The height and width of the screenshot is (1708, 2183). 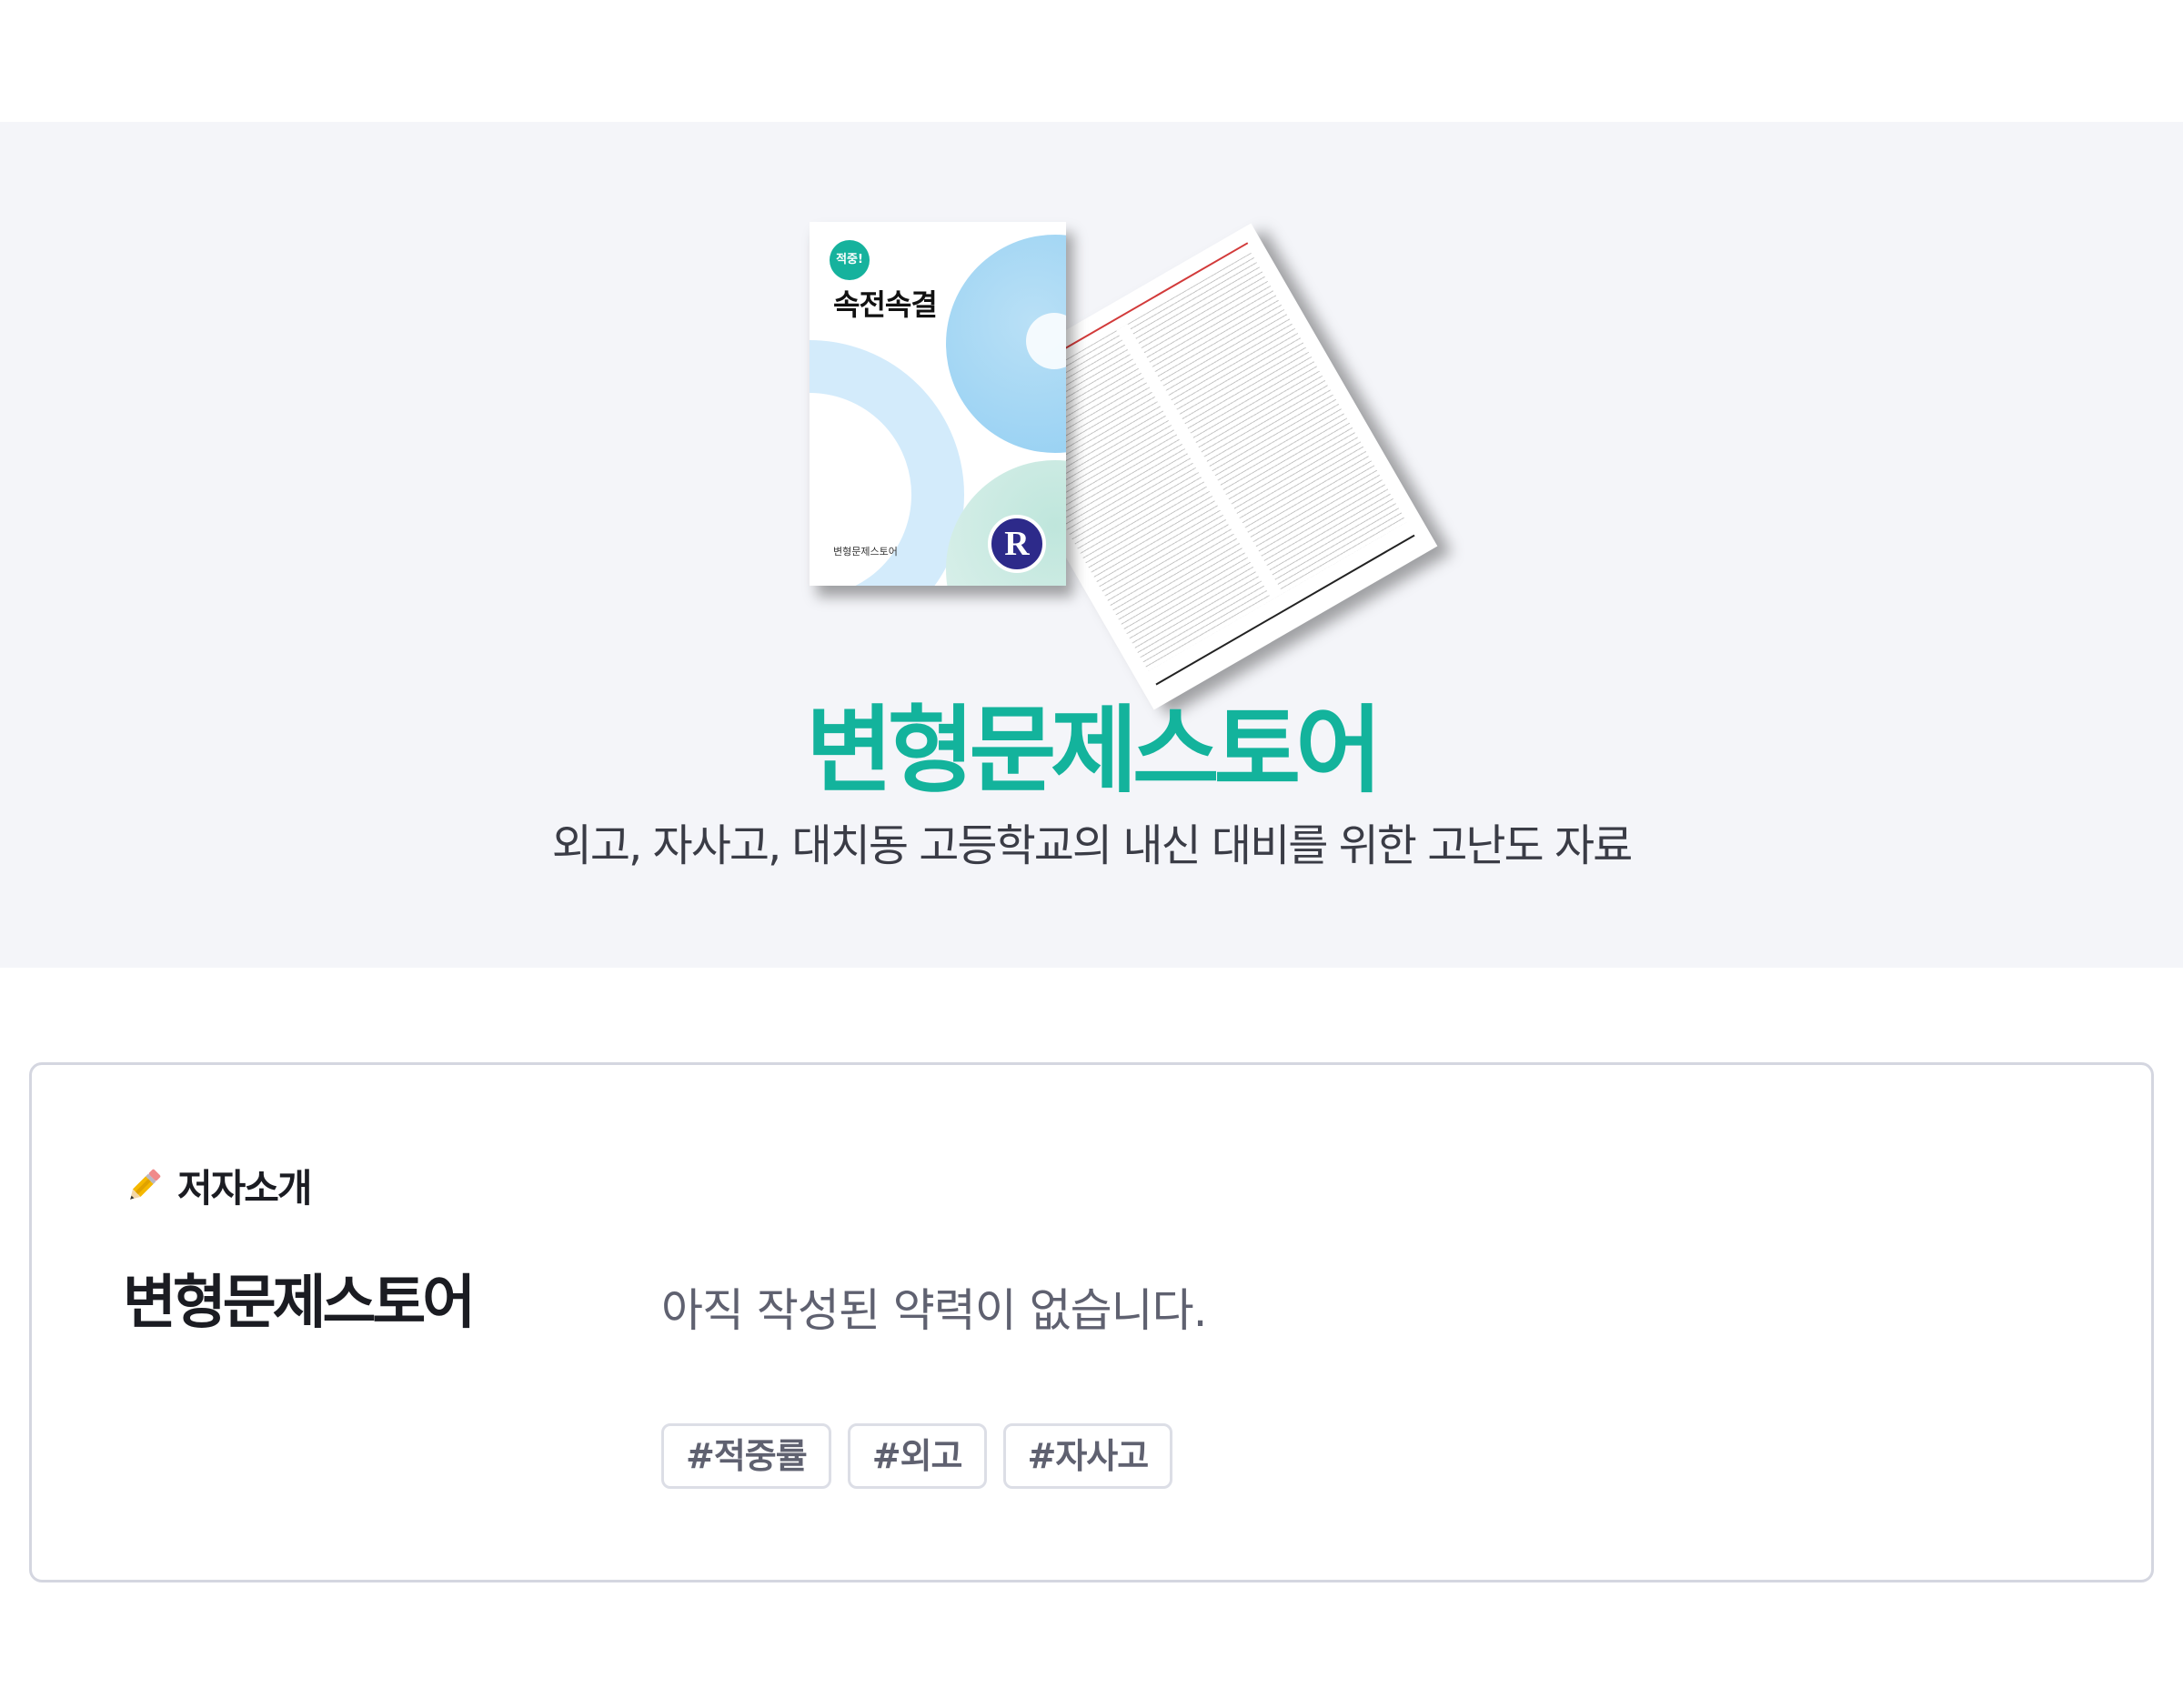 What do you see at coordinates (865, 552) in the screenshot?
I see `book-publisher: 변형문제스토어` at bounding box center [865, 552].